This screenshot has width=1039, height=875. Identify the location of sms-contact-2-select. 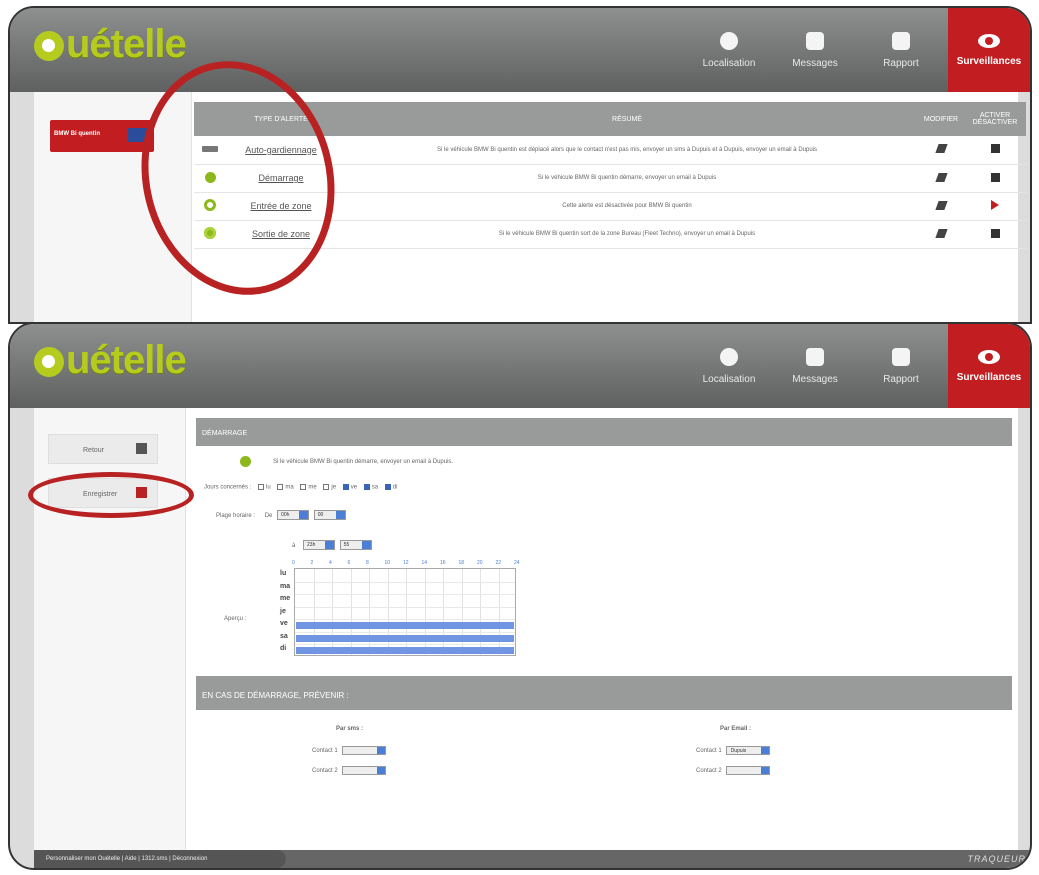
(363, 770).